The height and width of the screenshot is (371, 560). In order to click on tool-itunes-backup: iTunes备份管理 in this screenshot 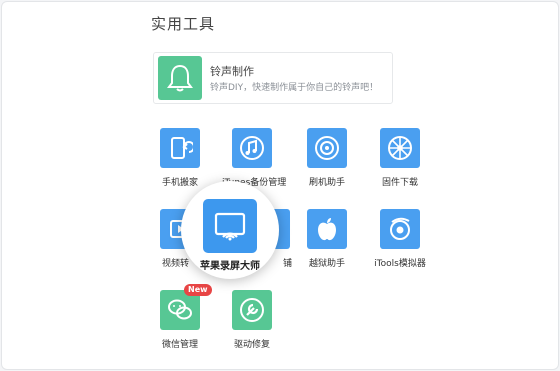, I will do `click(254, 158)`.